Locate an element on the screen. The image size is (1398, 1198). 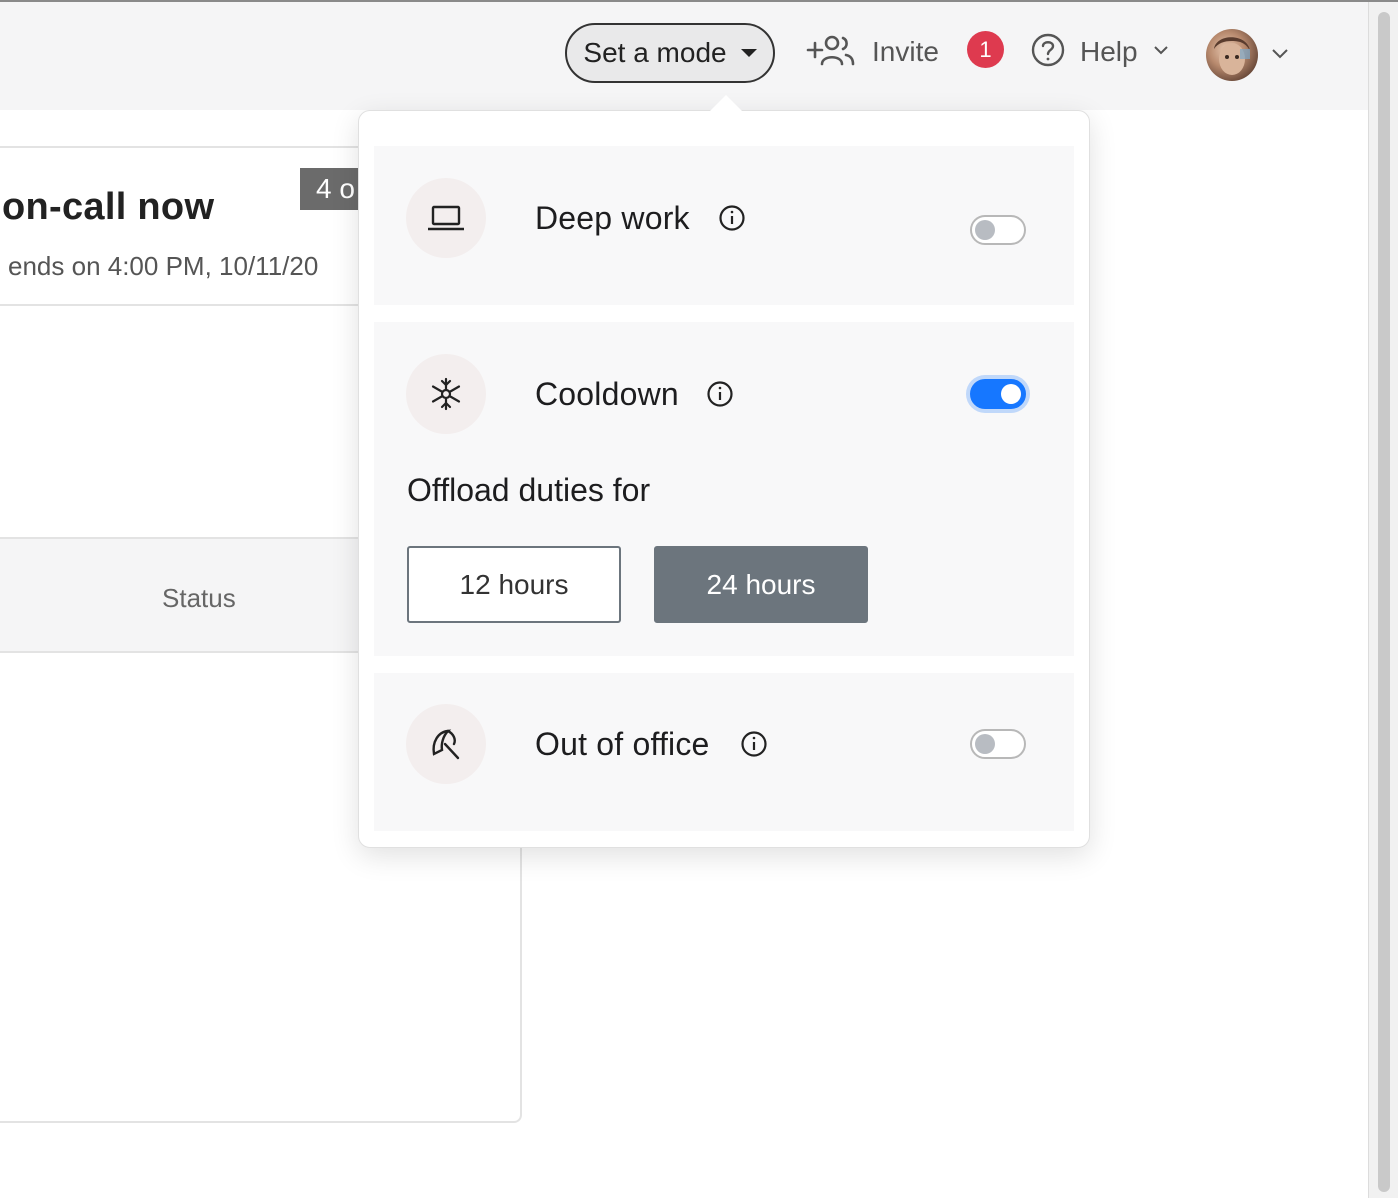
on-call-subtitle: ends on 4:00 PM, 10/11/20 is located at coordinates (163, 266).